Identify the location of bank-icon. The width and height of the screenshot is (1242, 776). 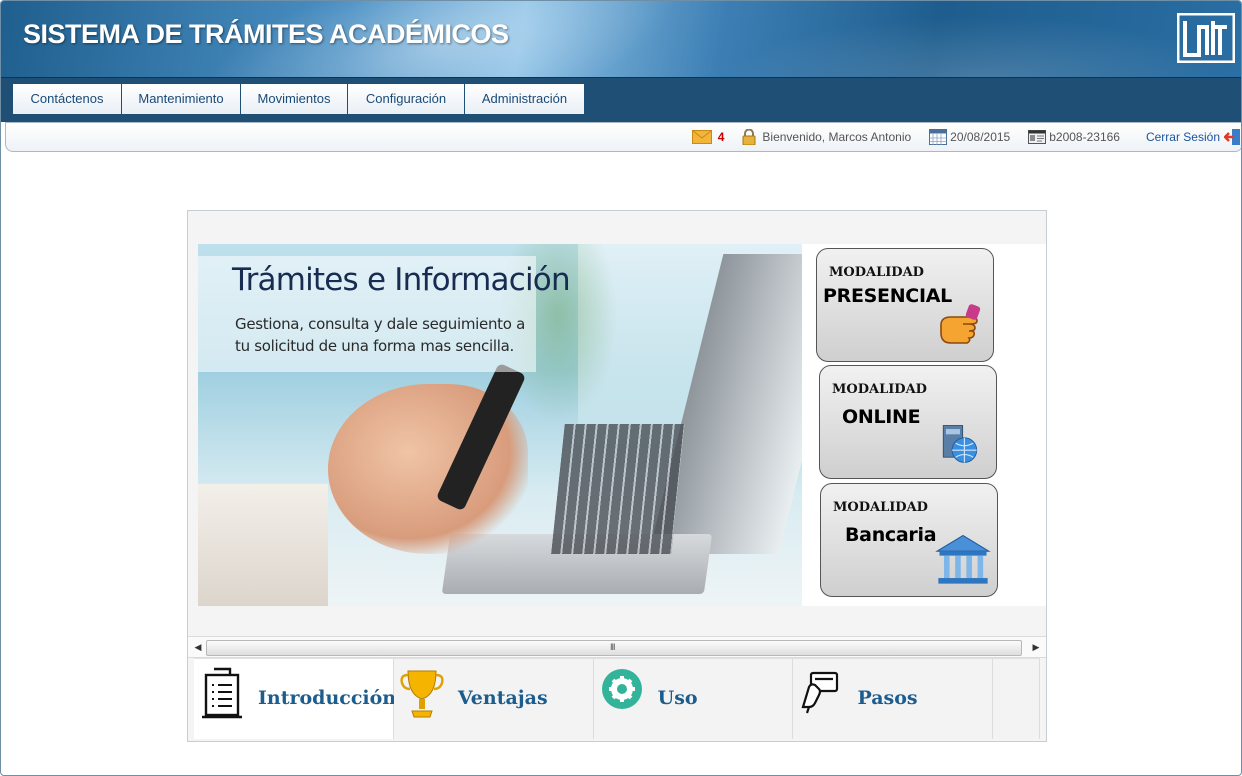
(963, 559).